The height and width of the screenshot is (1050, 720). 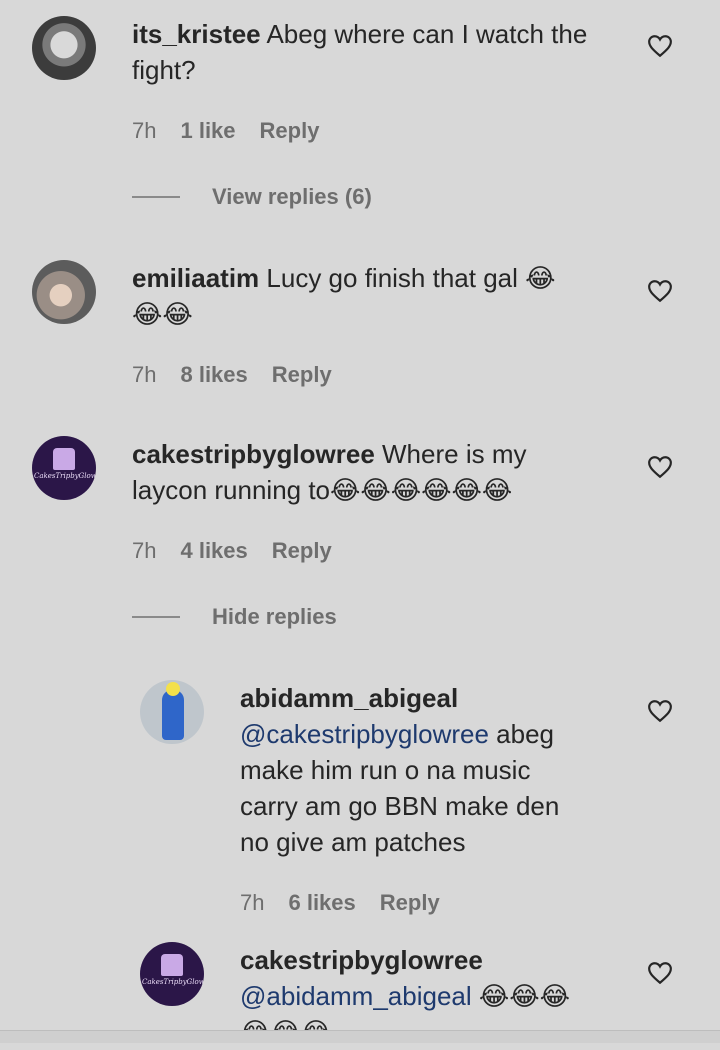 I want to click on comment-body: Lucy go finish that gal 😂, so click(x=411, y=278).